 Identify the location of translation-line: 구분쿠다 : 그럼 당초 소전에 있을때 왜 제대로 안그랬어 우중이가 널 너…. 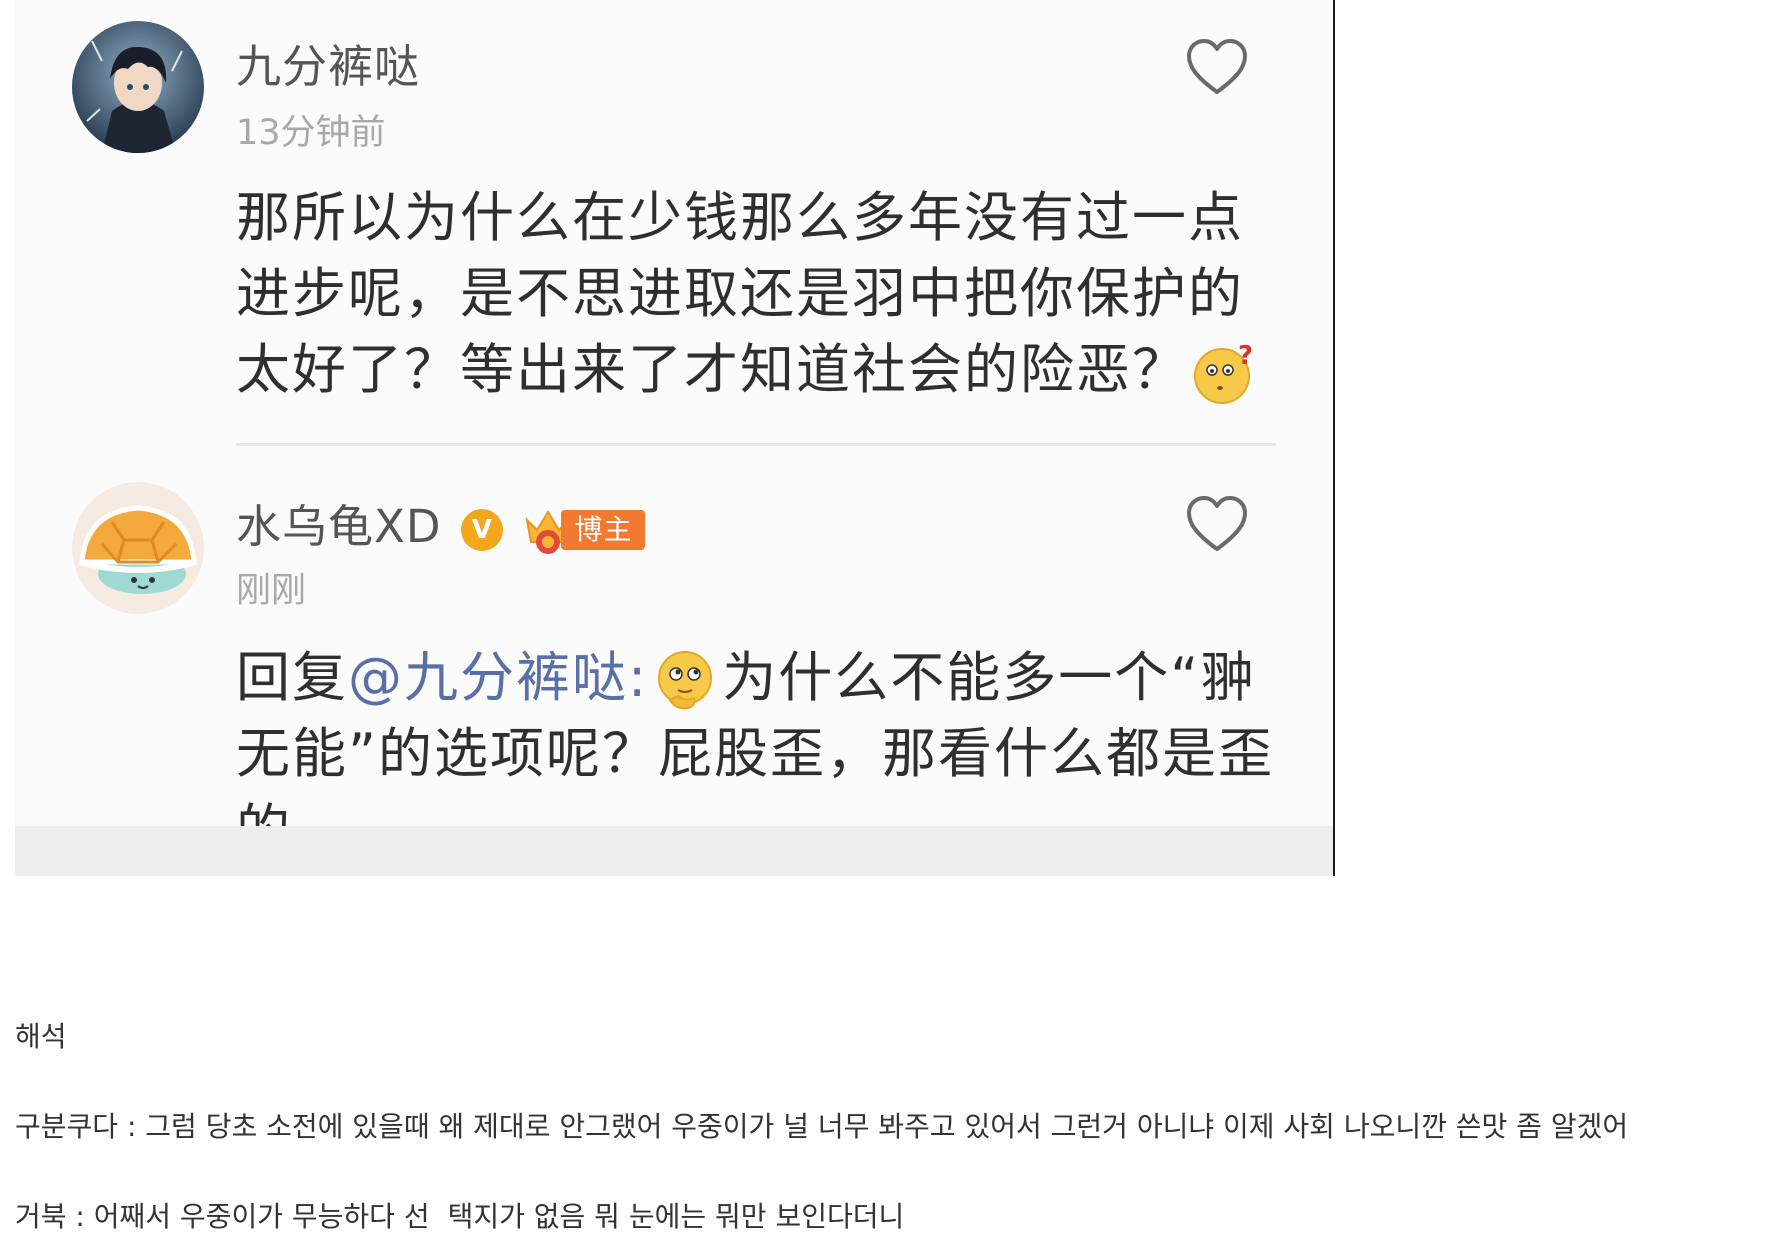
(822, 1126).